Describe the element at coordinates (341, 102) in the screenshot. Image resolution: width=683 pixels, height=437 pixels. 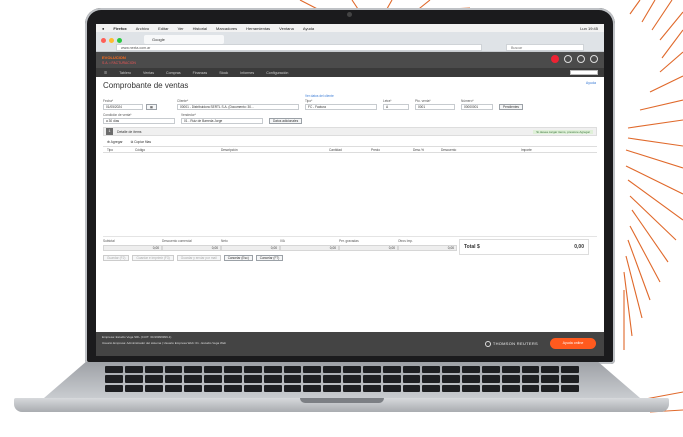
I see `tipo-field: Ver datos del cliente Tipo* FC - Factura` at that location.